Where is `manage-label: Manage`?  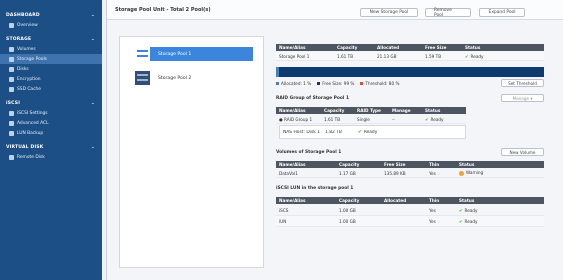
manage-label: Manage is located at coordinates (521, 98).